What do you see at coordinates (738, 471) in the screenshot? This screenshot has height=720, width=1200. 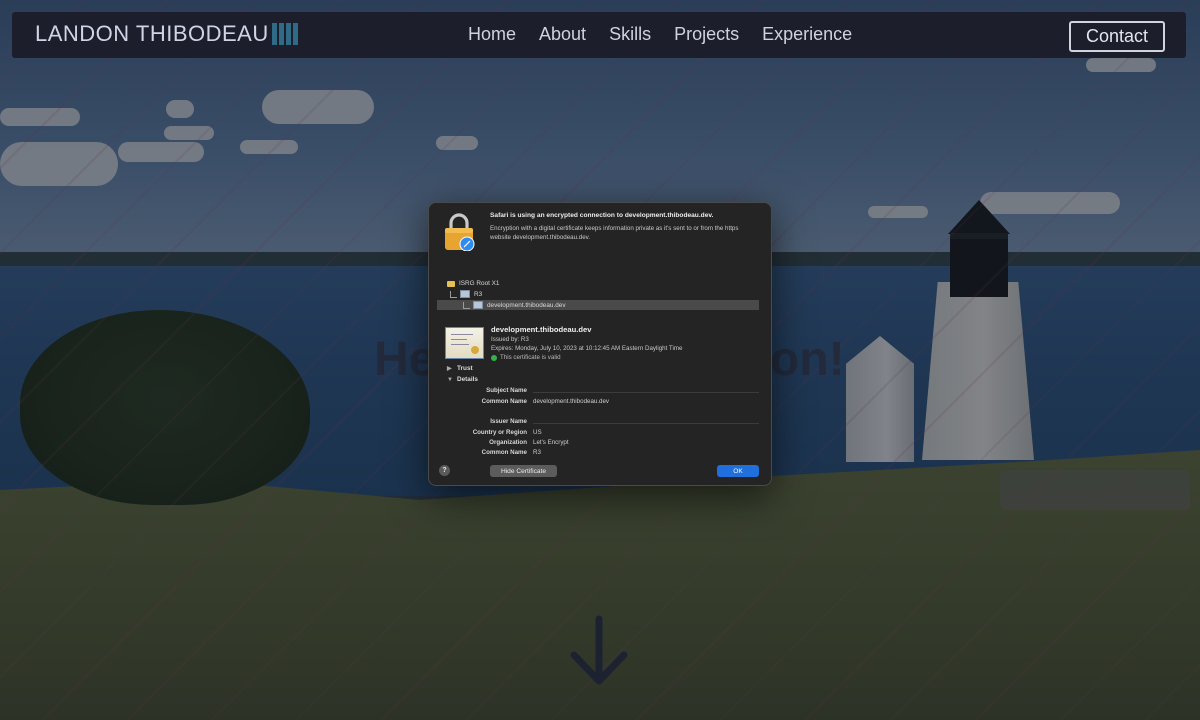 I see `ok-button: OK` at bounding box center [738, 471].